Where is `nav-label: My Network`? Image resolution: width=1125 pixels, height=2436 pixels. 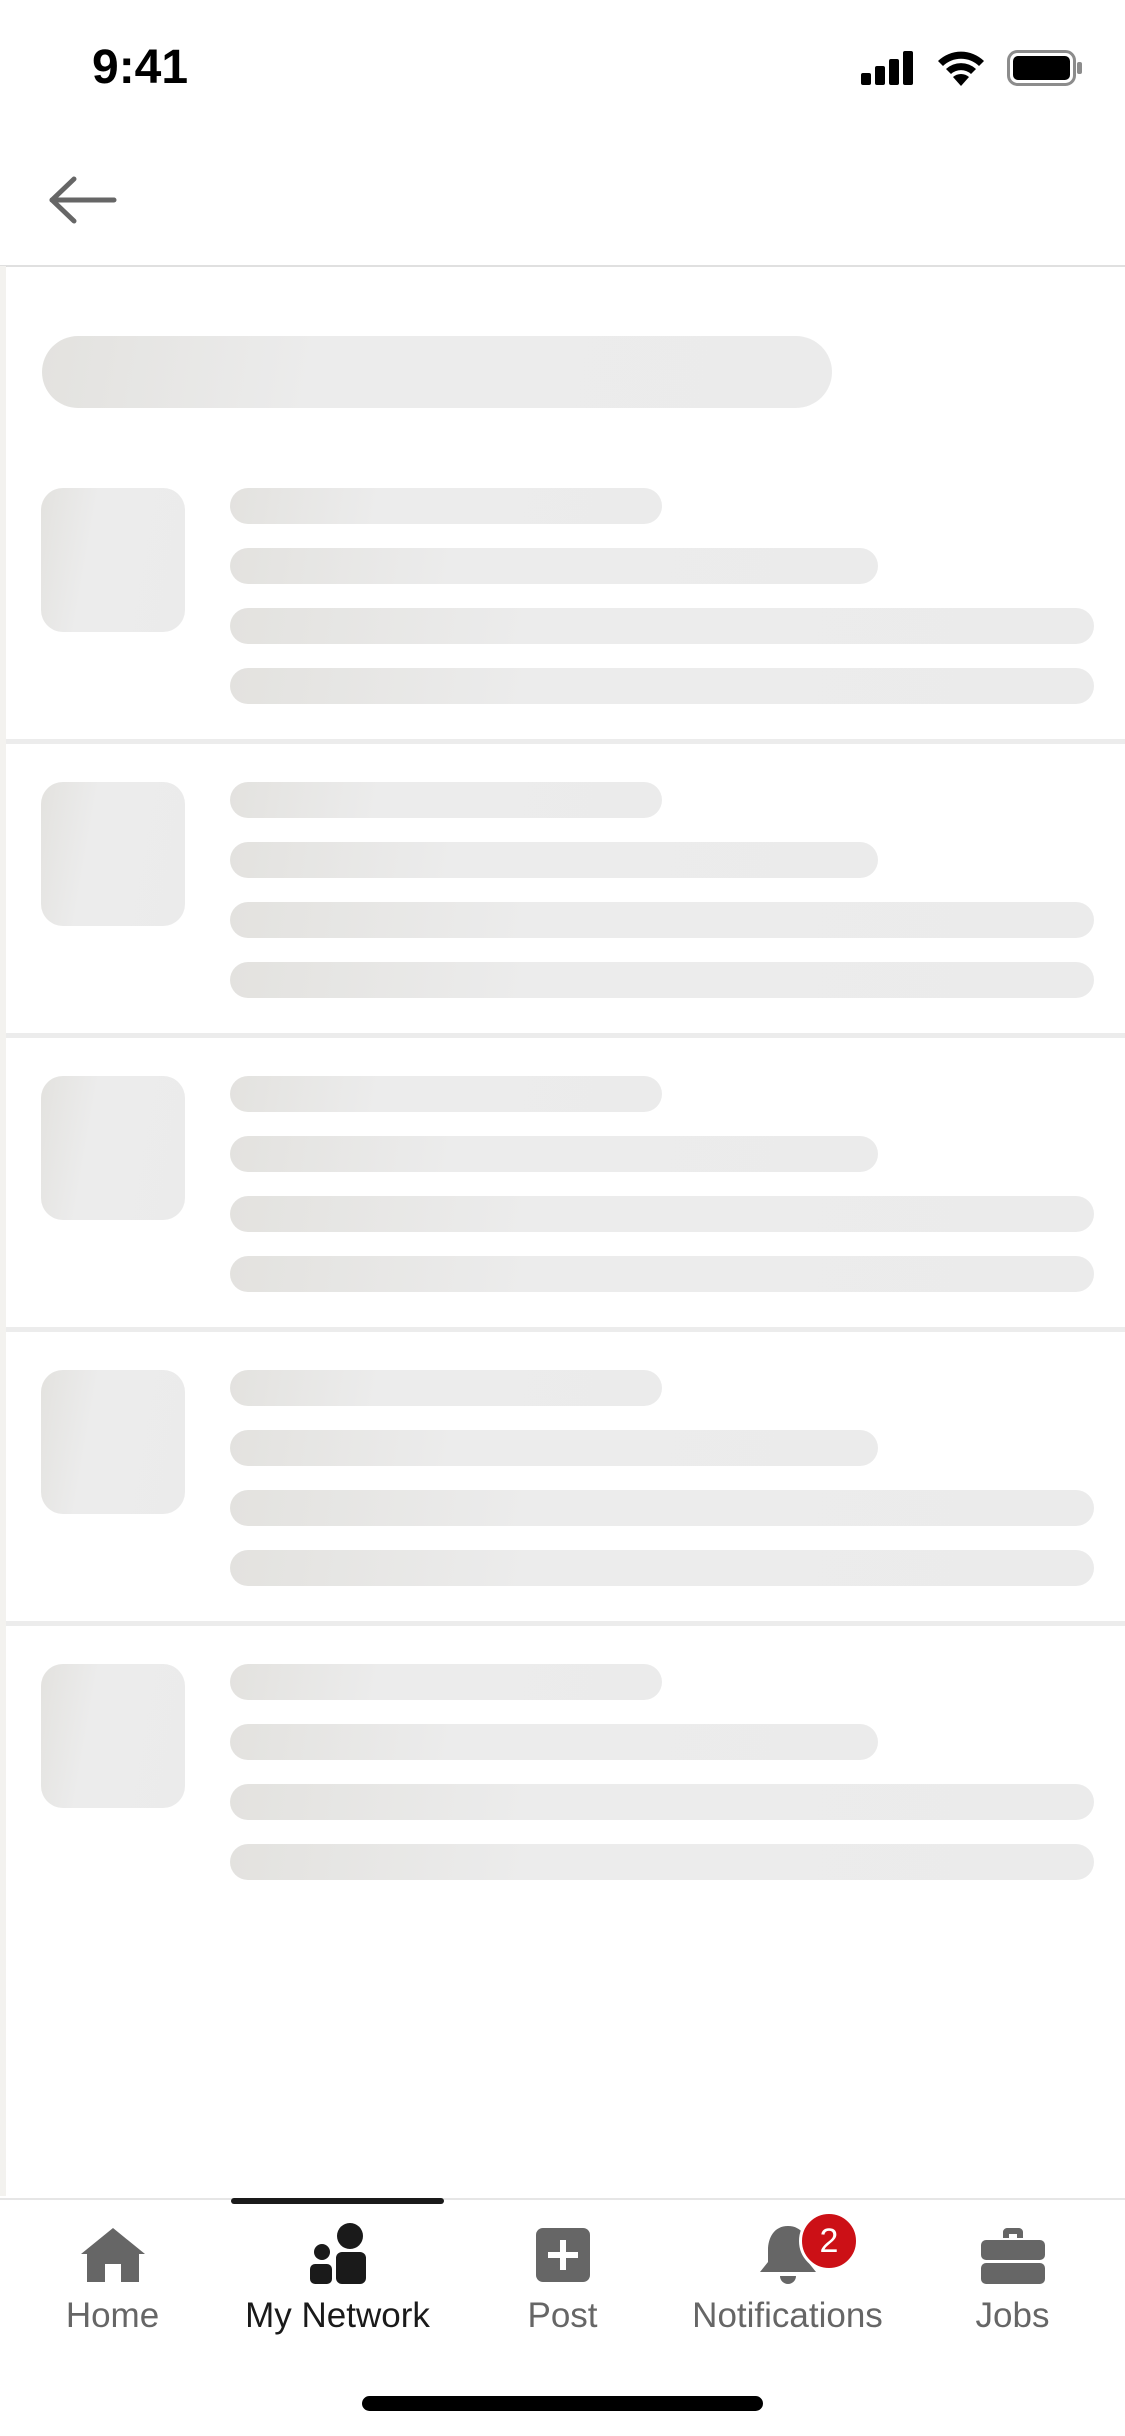 nav-label: My Network is located at coordinates (337, 2315).